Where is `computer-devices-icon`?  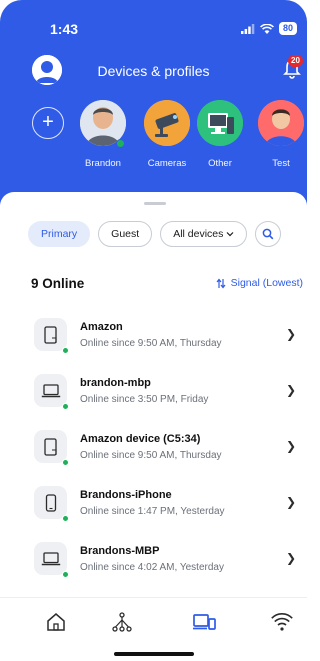 computer-devices-icon is located at coordinates (220, 123).